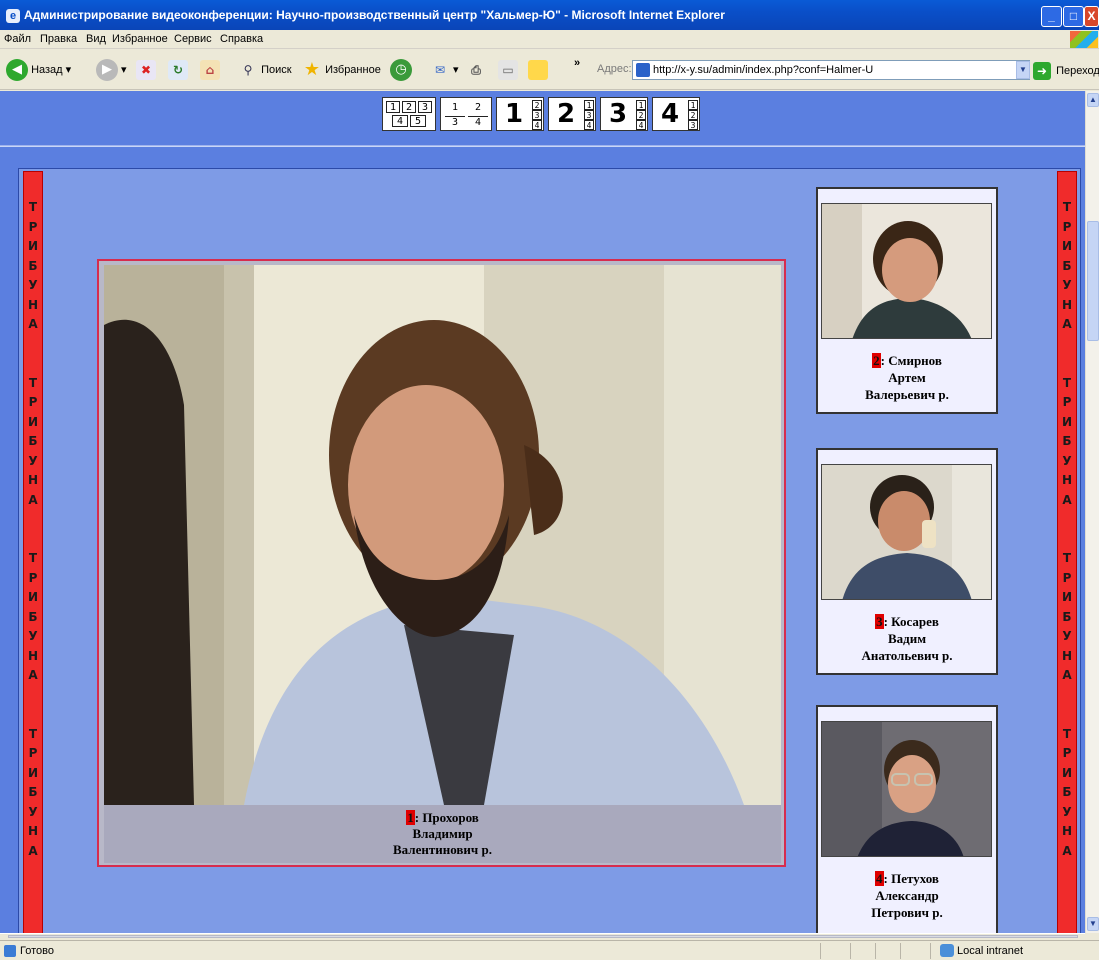 Image resolution: width=1099 pixels, height=960 pixels. I want to click on messenger-button, so click(538, 70).